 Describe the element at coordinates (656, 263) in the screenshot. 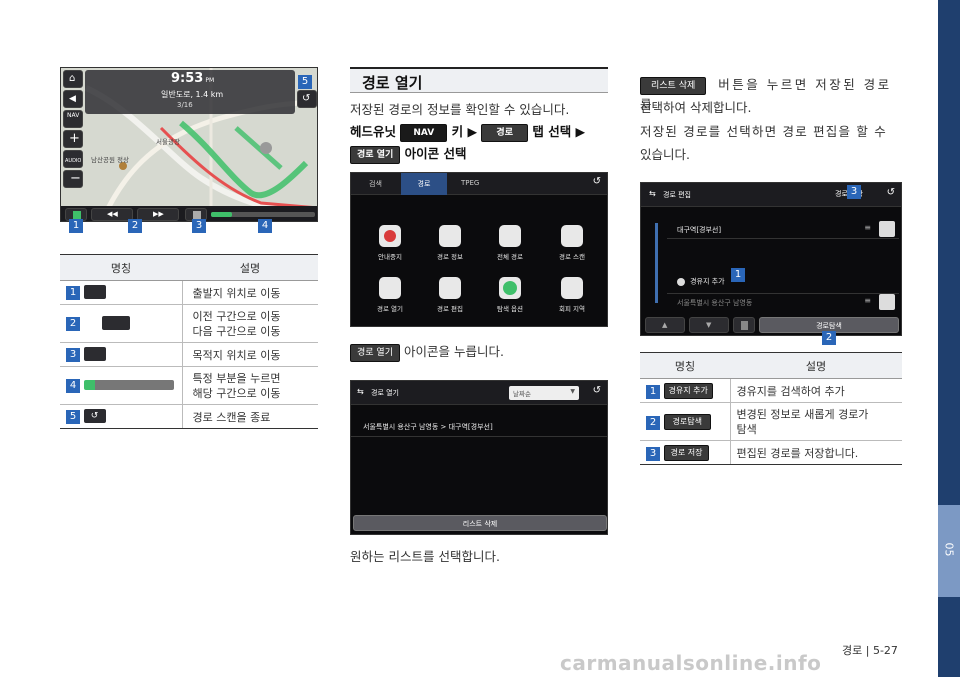

I see `route-line` at that location.